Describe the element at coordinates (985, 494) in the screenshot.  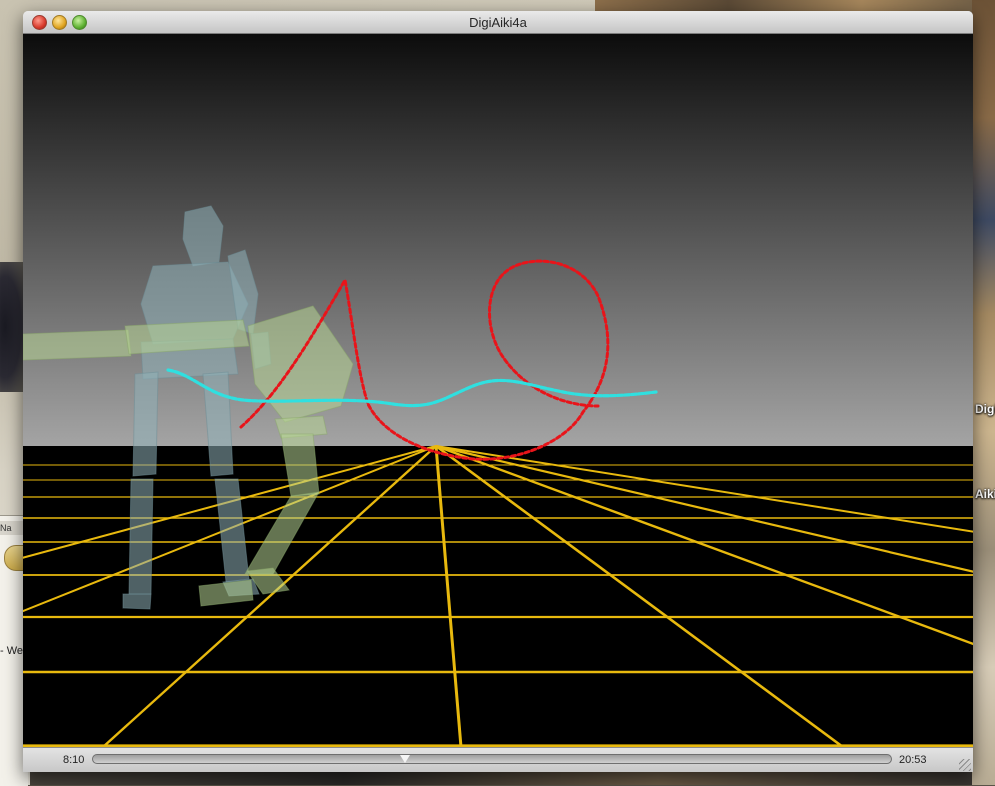
I see `desktop-icon-label-2: Aiki` at that location.